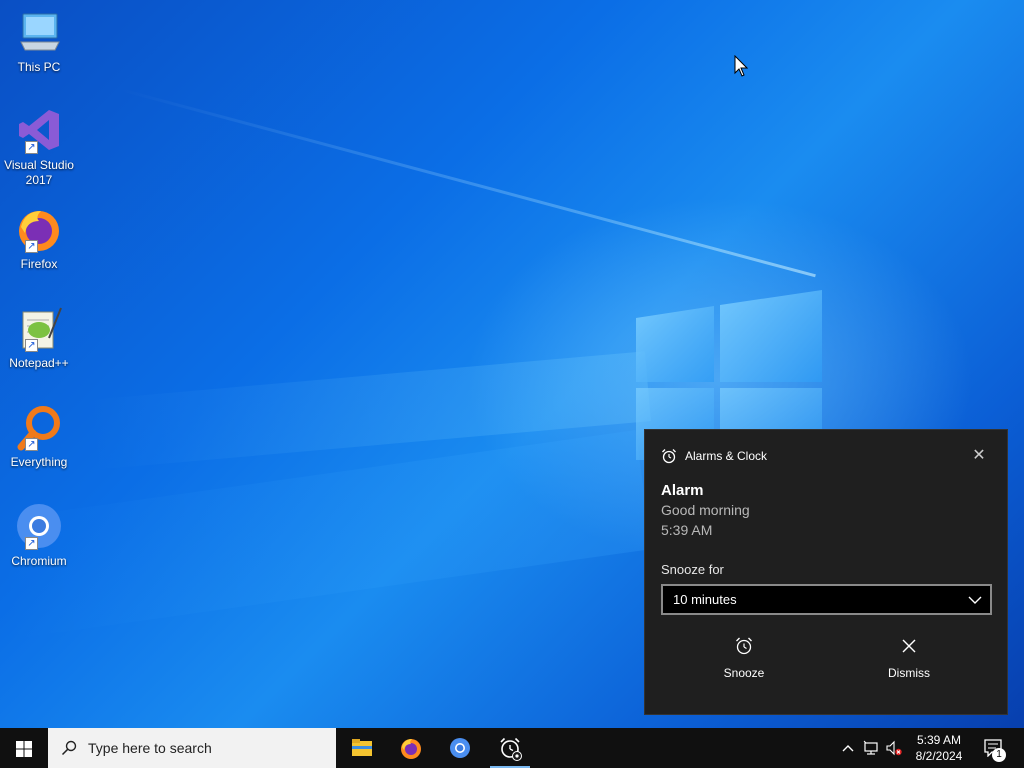 The image size is (1024, 768). I want to click on notepadpp-icon: ↗, so click(39, 328).